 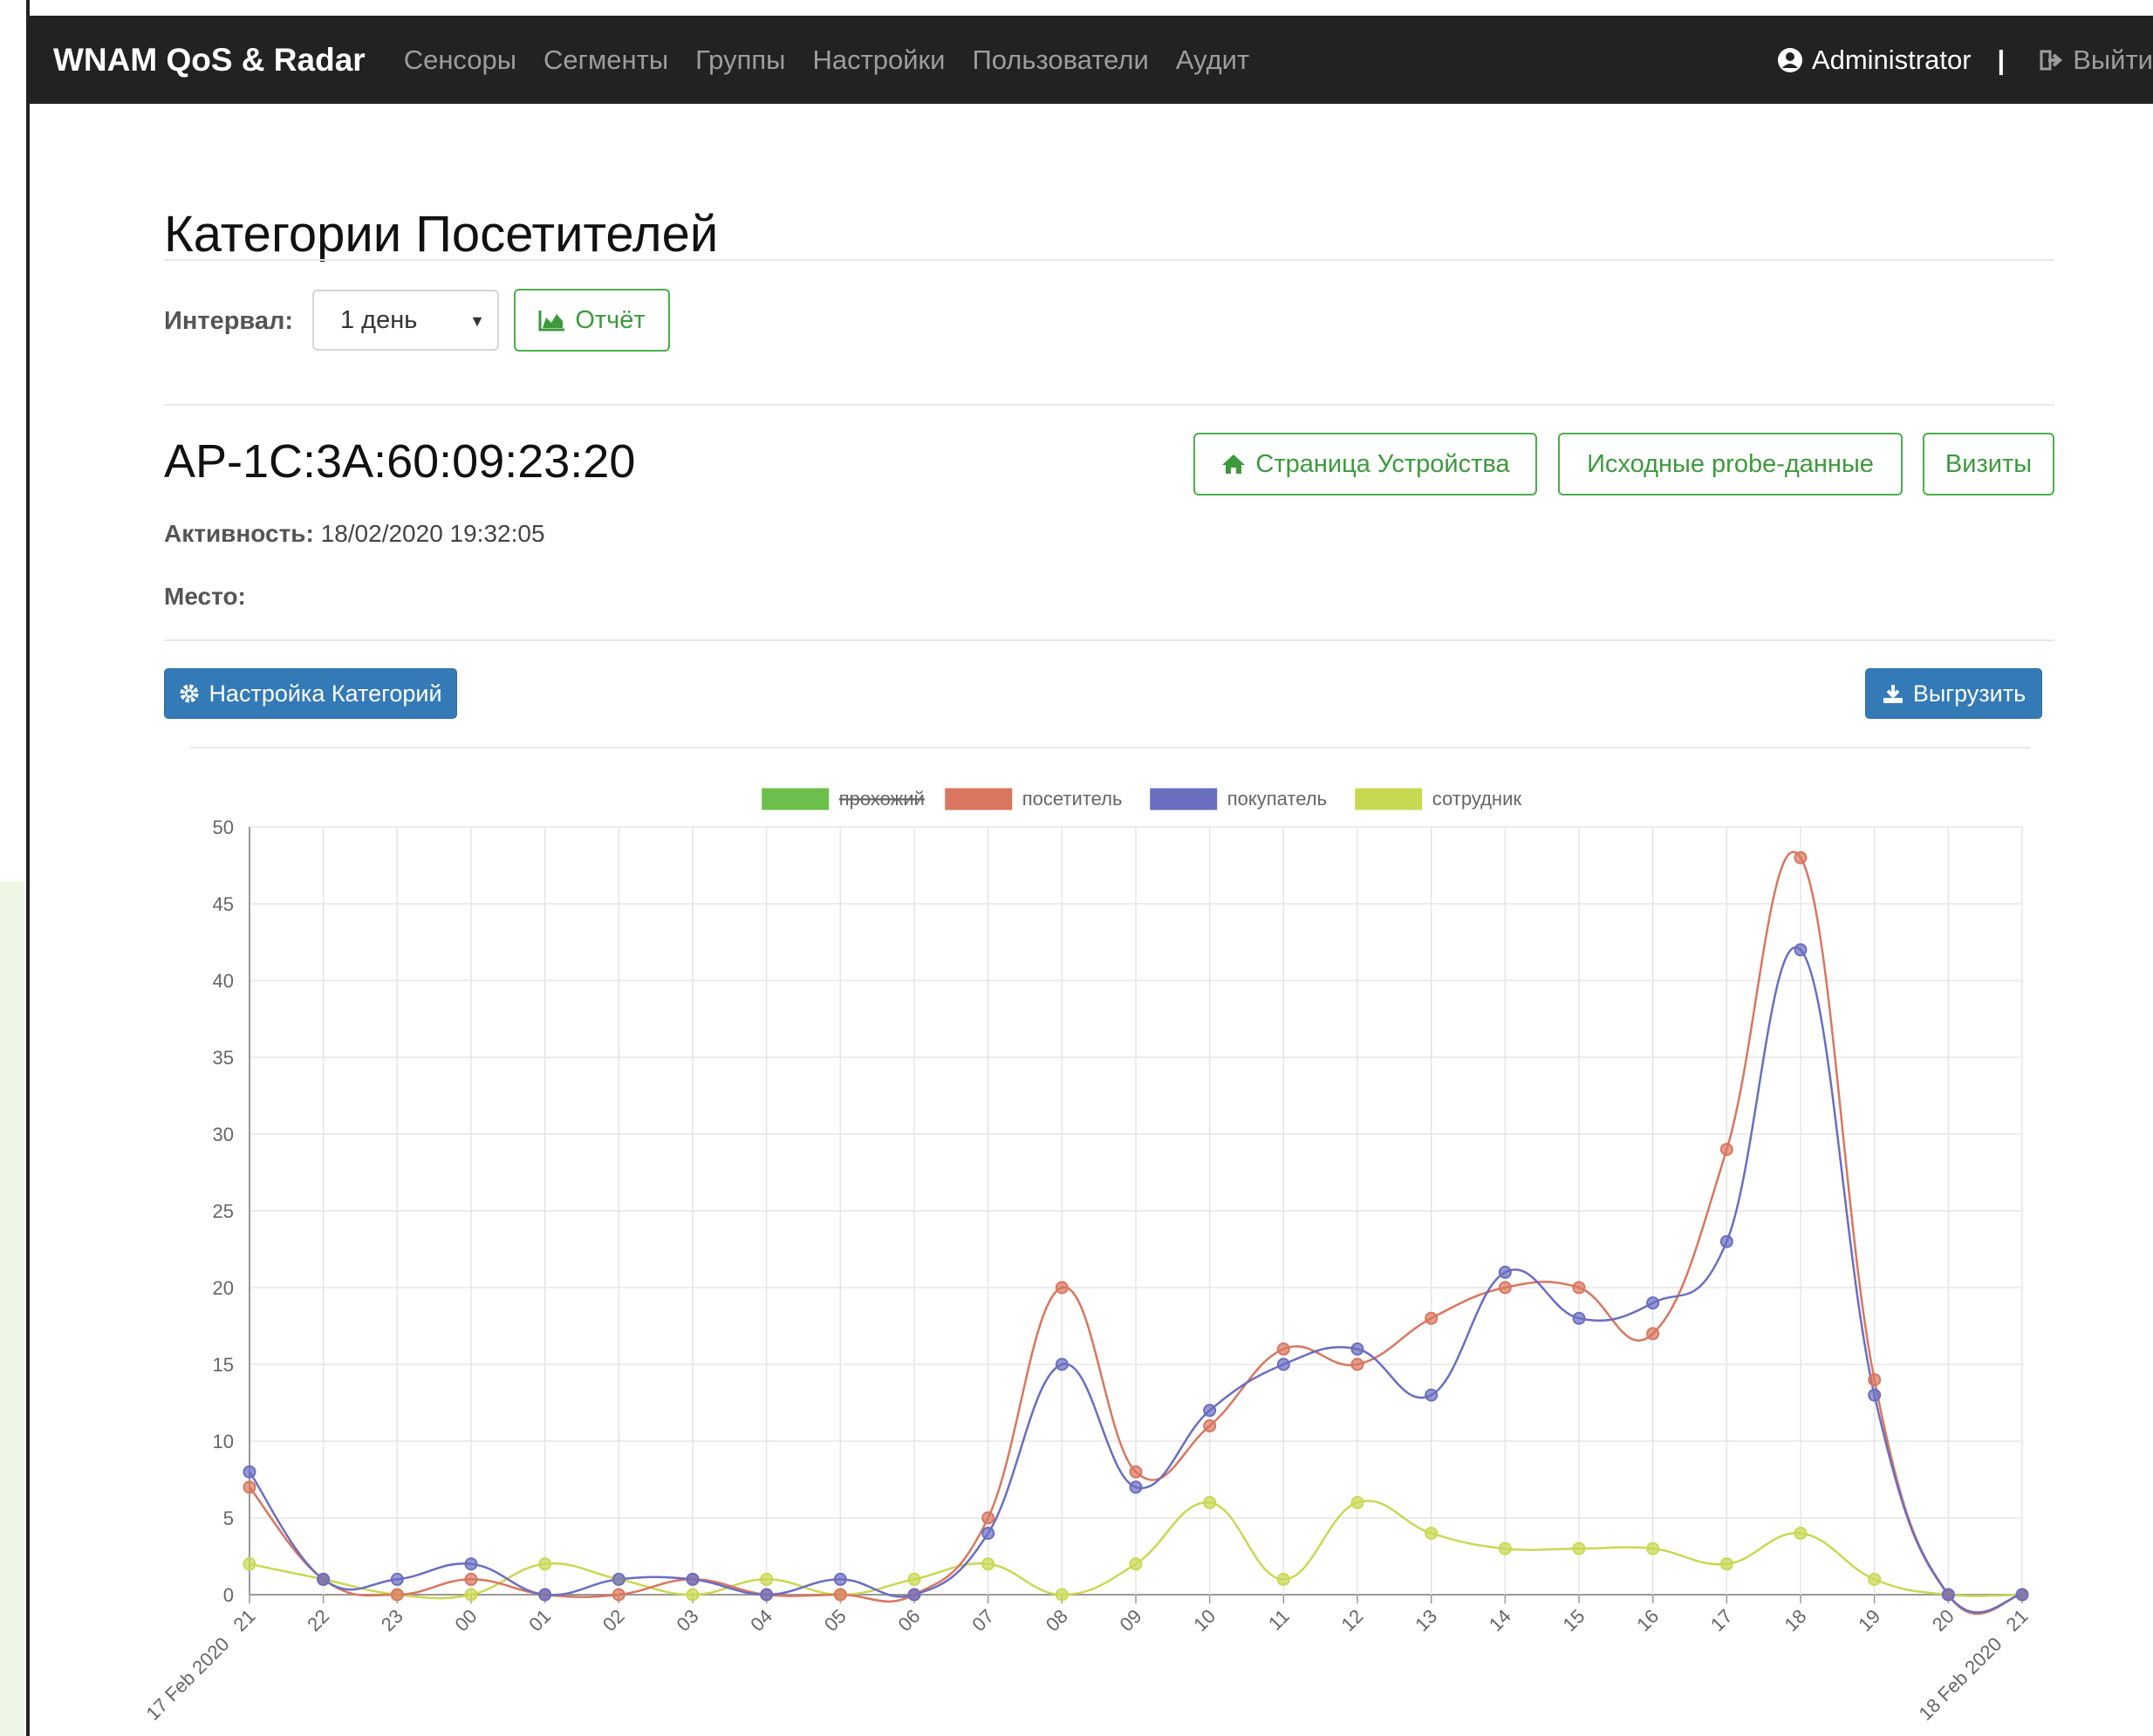 I want to click on y-tick-label: 20, so click(x=223, y=1288).